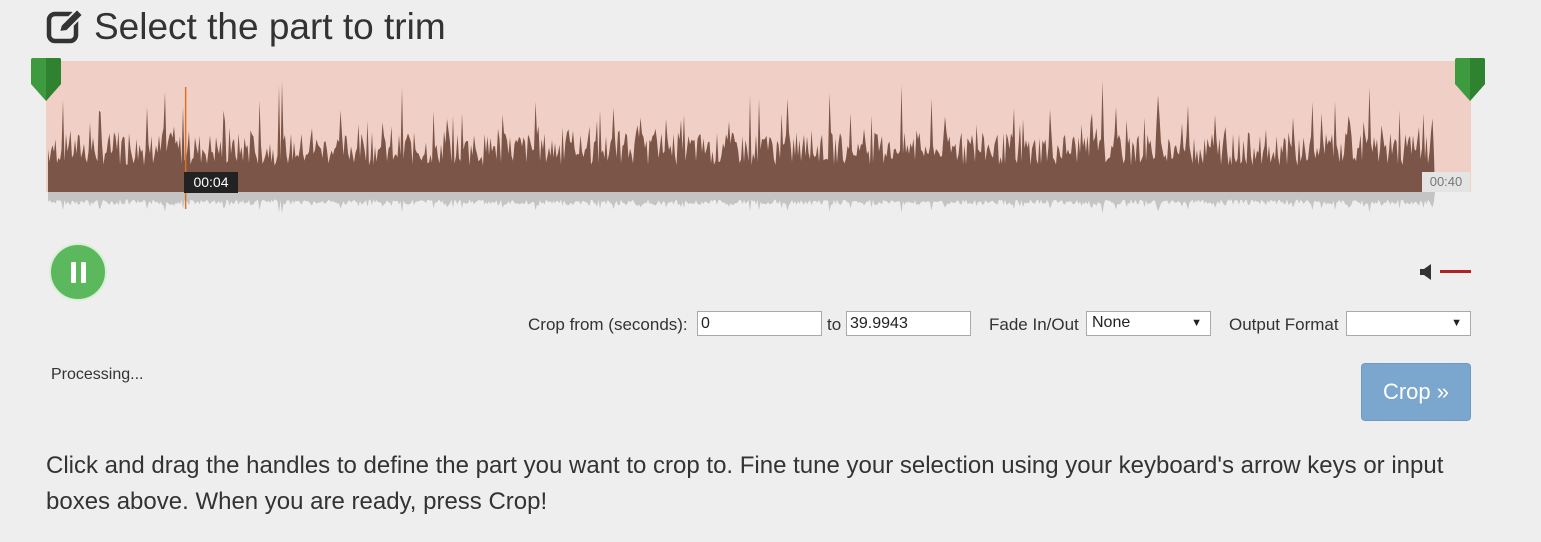  What do you see at coordinates (1034, 324) in the screenshot?
I see `fade-label: Fade In/Out` at bounding box center [1034, 324].